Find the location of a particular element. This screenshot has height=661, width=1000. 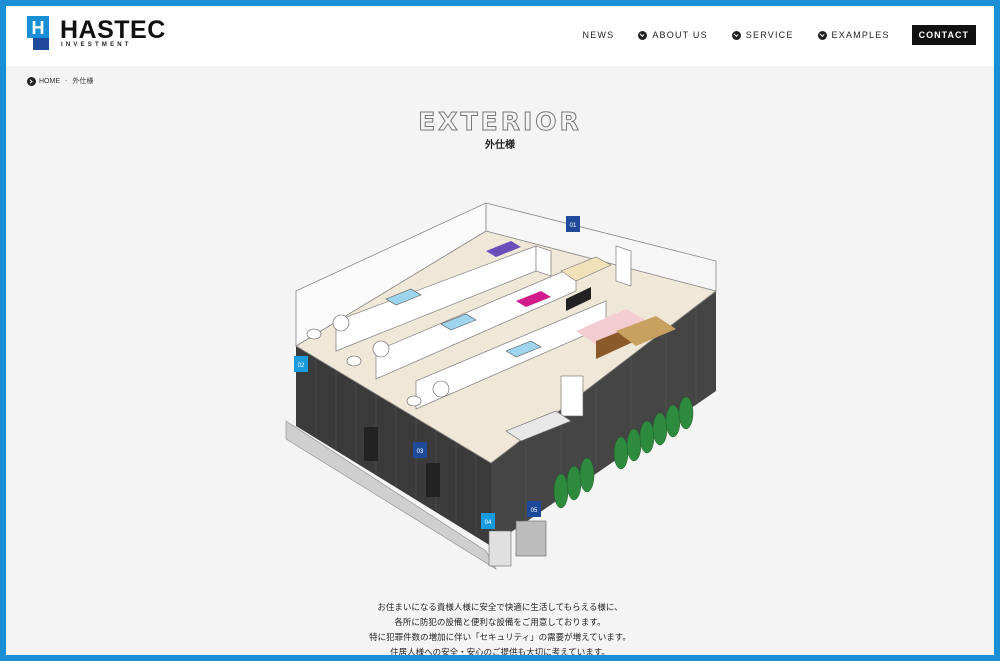

logo-mark-icon: H is located at coordinates (38, 33).